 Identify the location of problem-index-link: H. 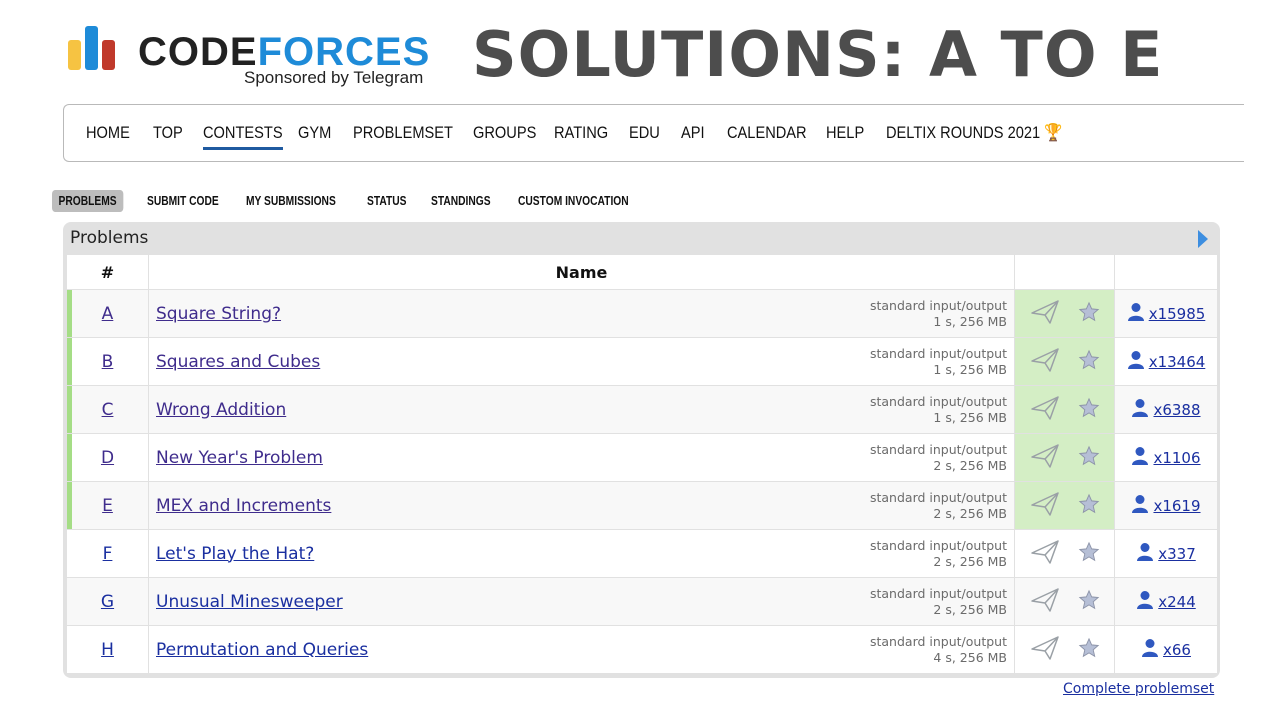
(107, 650).